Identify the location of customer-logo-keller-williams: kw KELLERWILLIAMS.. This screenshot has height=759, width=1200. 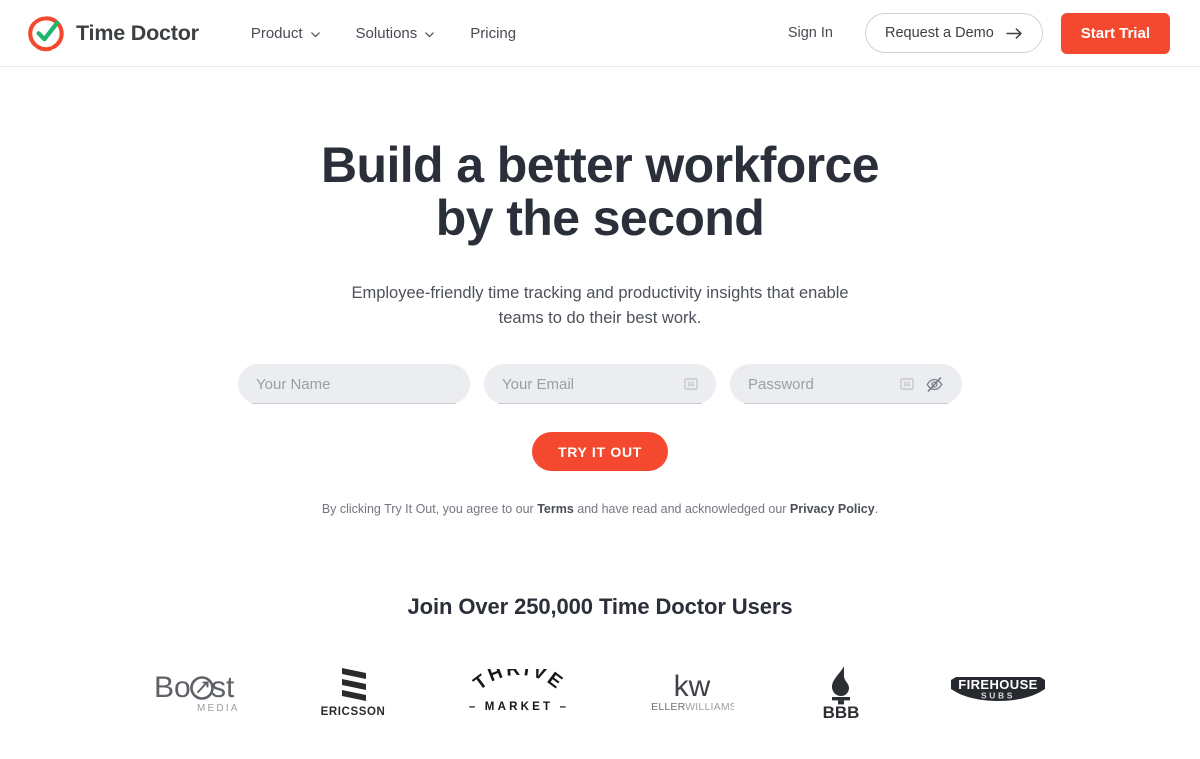
(692, 692).